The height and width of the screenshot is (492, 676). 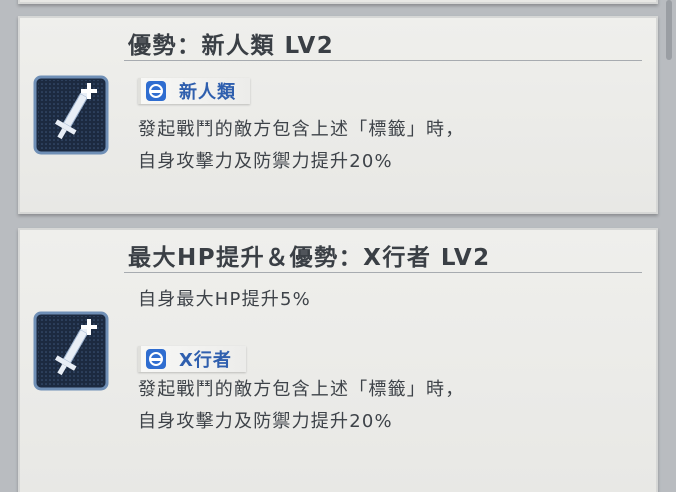 I want to click on skill-pre-description: 自身最大HP提升5%, so click(x=224, y=299).